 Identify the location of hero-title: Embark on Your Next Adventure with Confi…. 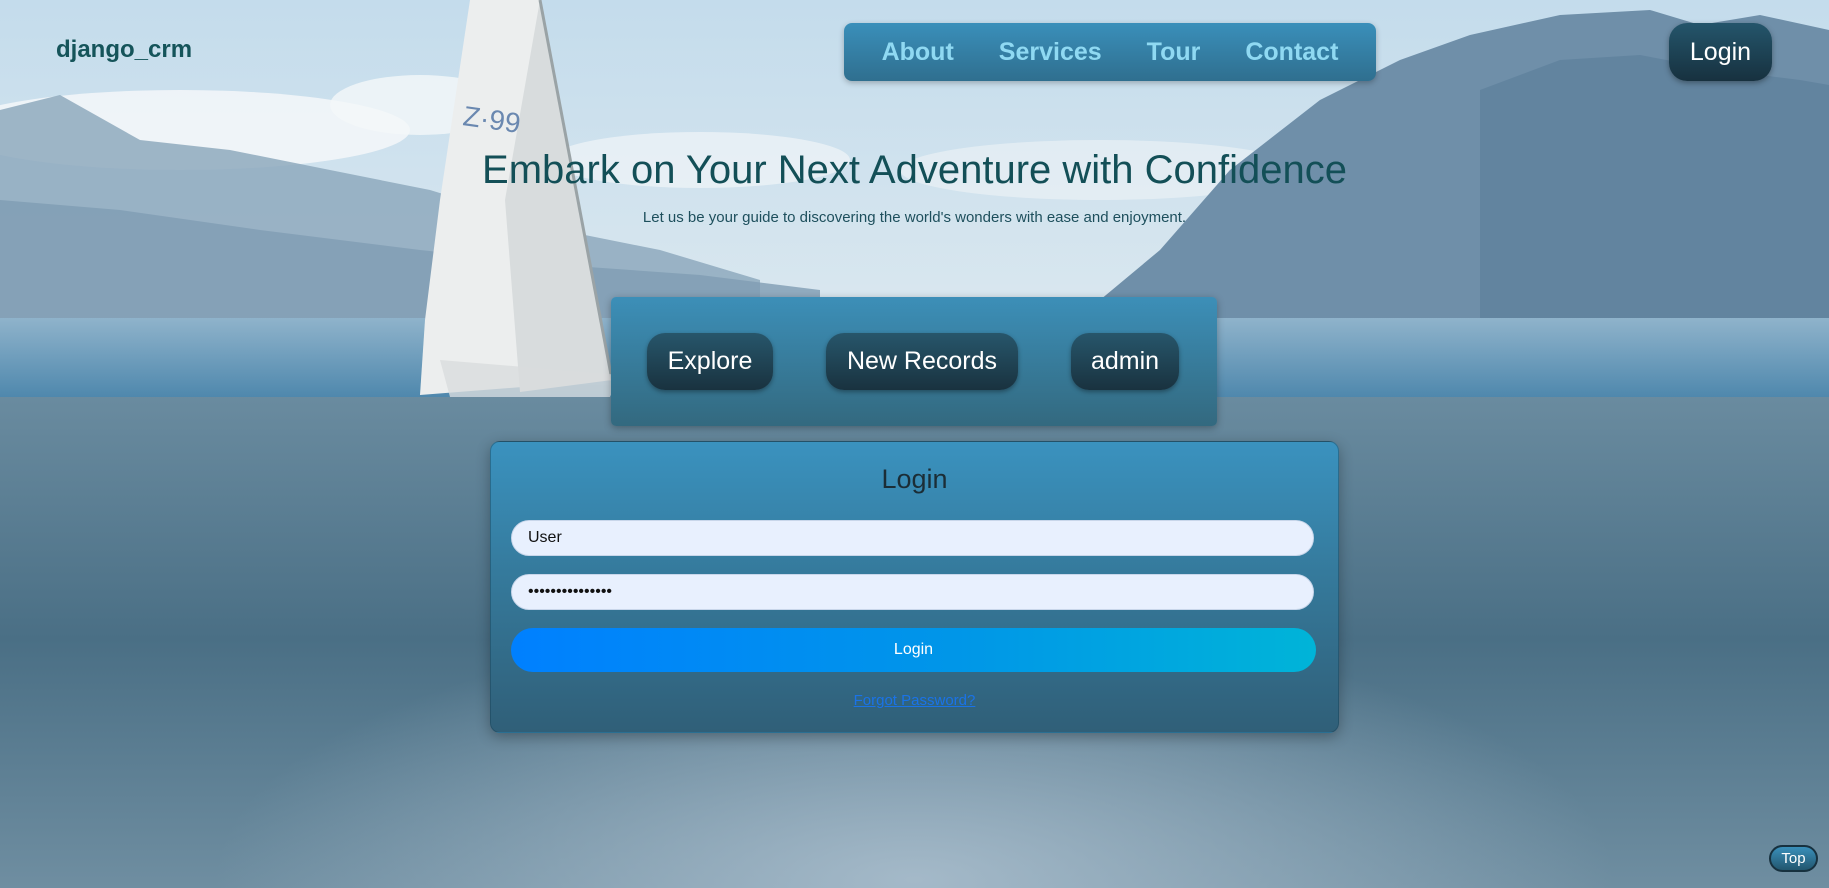
(914, 170).